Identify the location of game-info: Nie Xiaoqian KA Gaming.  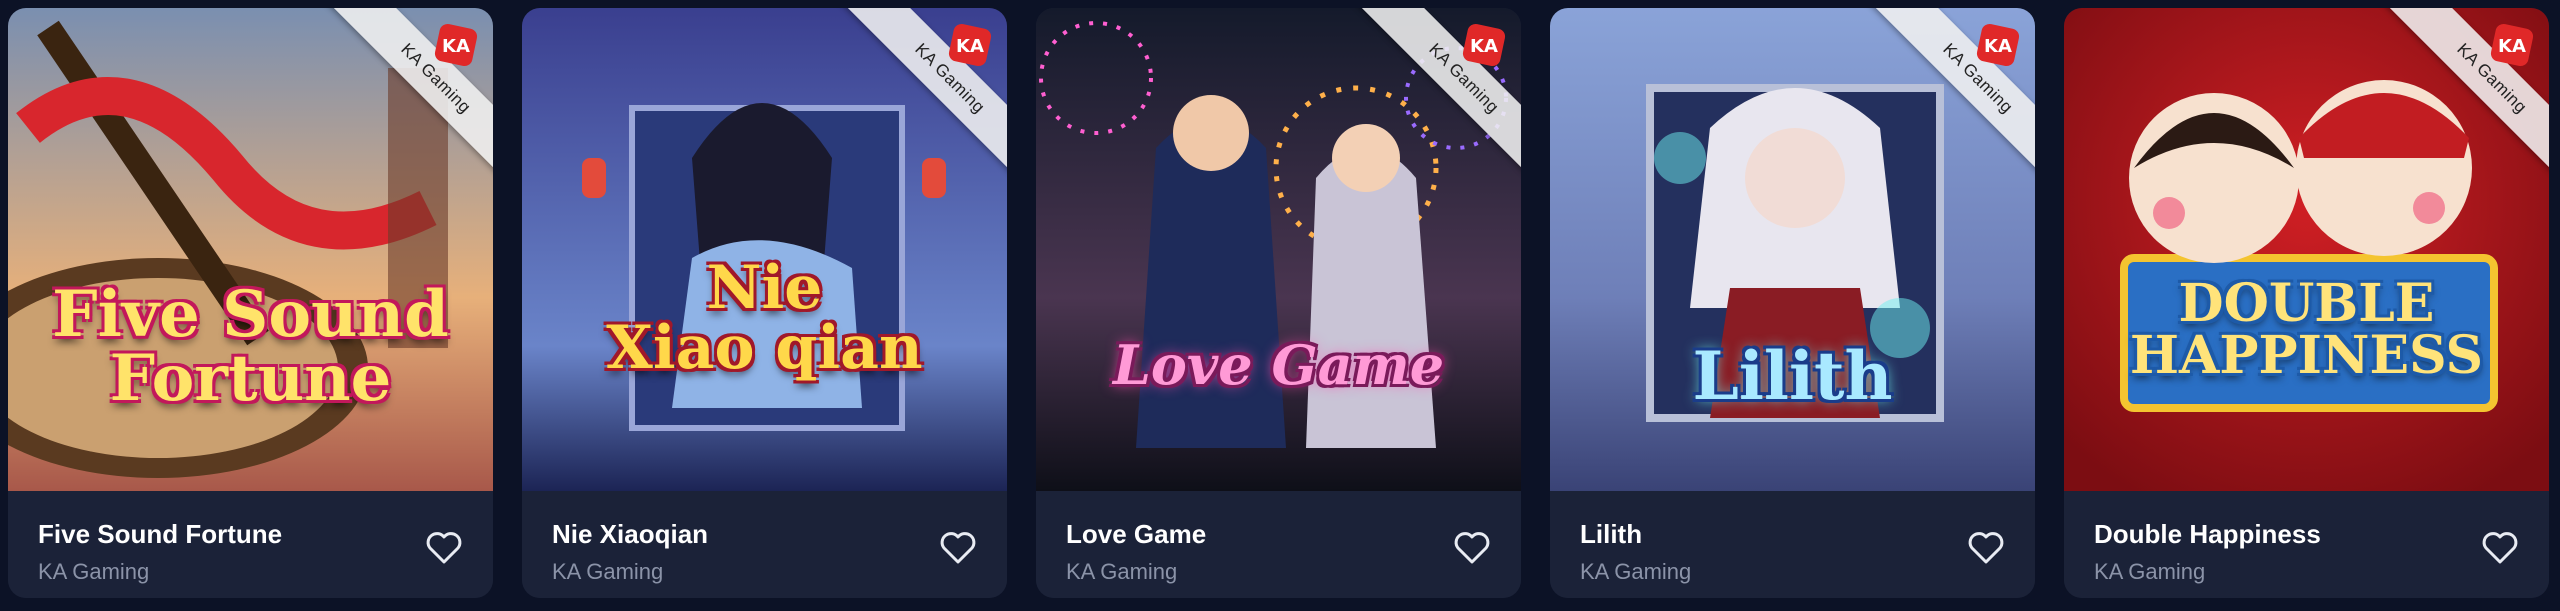
(764, 544).